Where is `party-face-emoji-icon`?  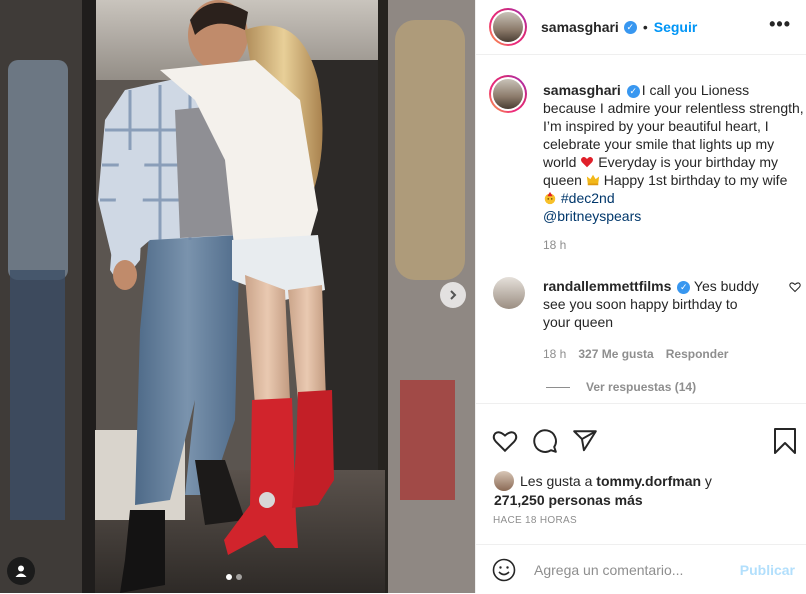 party-face-emoji-icon is located at coordinates (550, 198).